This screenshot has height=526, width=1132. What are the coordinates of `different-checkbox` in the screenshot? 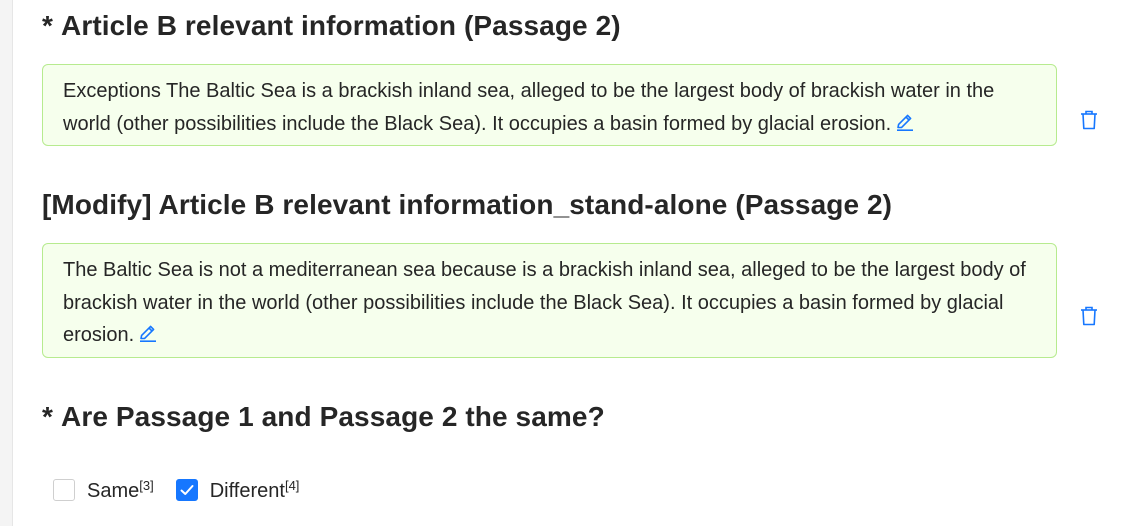 It's located at (186, 490).